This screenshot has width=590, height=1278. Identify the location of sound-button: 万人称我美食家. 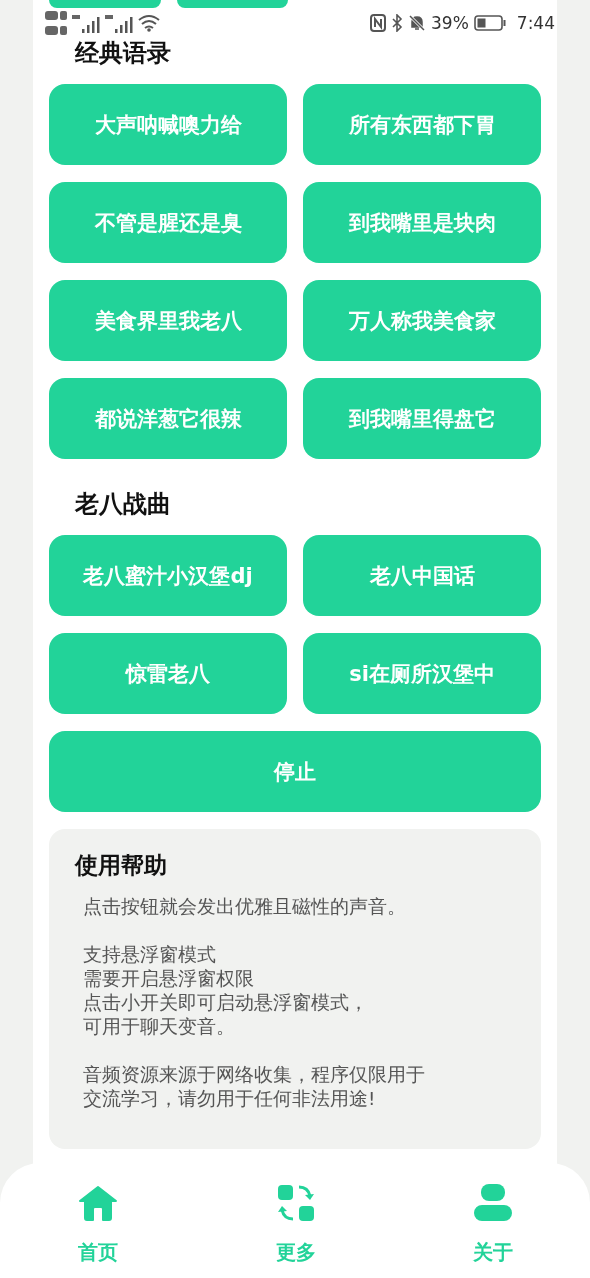
(422, 320).